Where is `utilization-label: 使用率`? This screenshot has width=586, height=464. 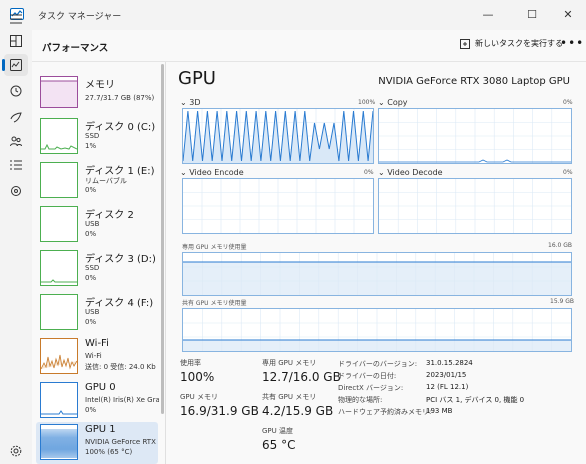 utilization-label: 使用率 is located at coordinates (190, 363).